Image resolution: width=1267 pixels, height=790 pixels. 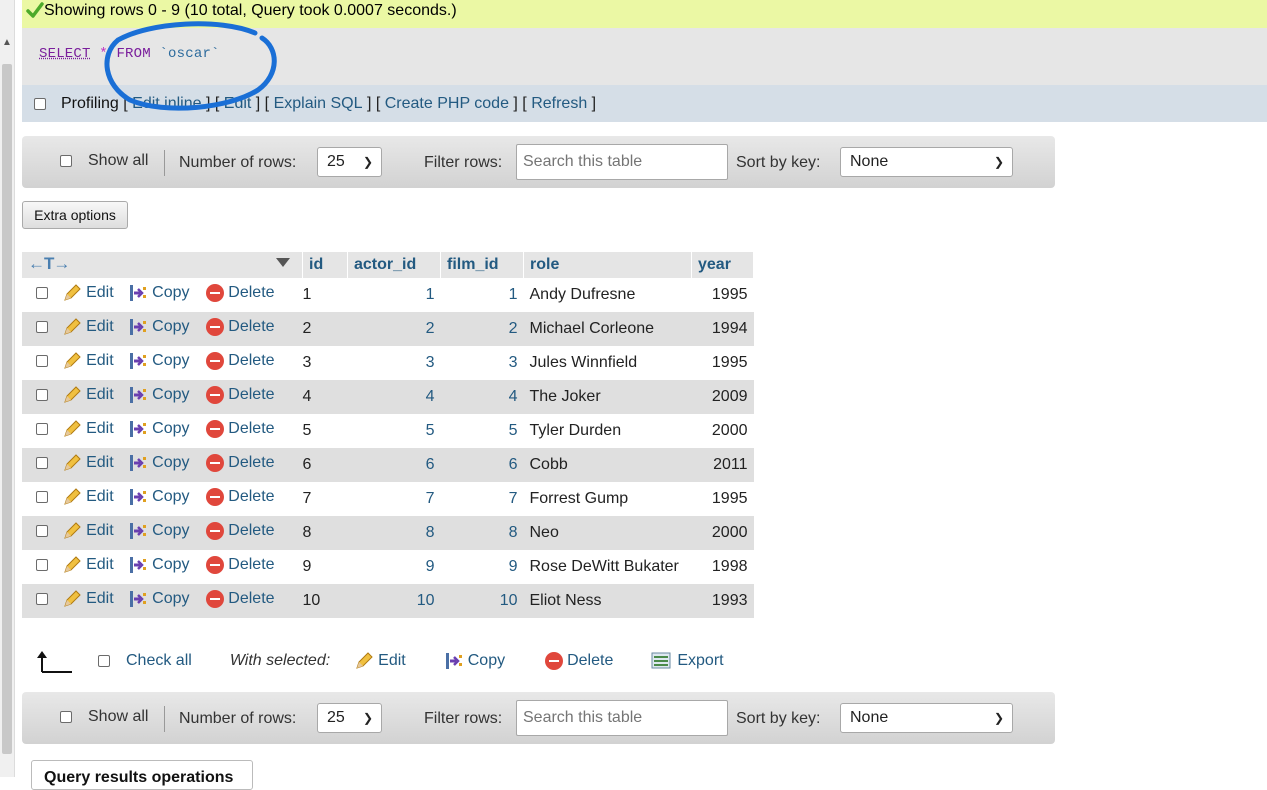 I want to click on column-header-film-id: film_id, so click(x=482, y=265).